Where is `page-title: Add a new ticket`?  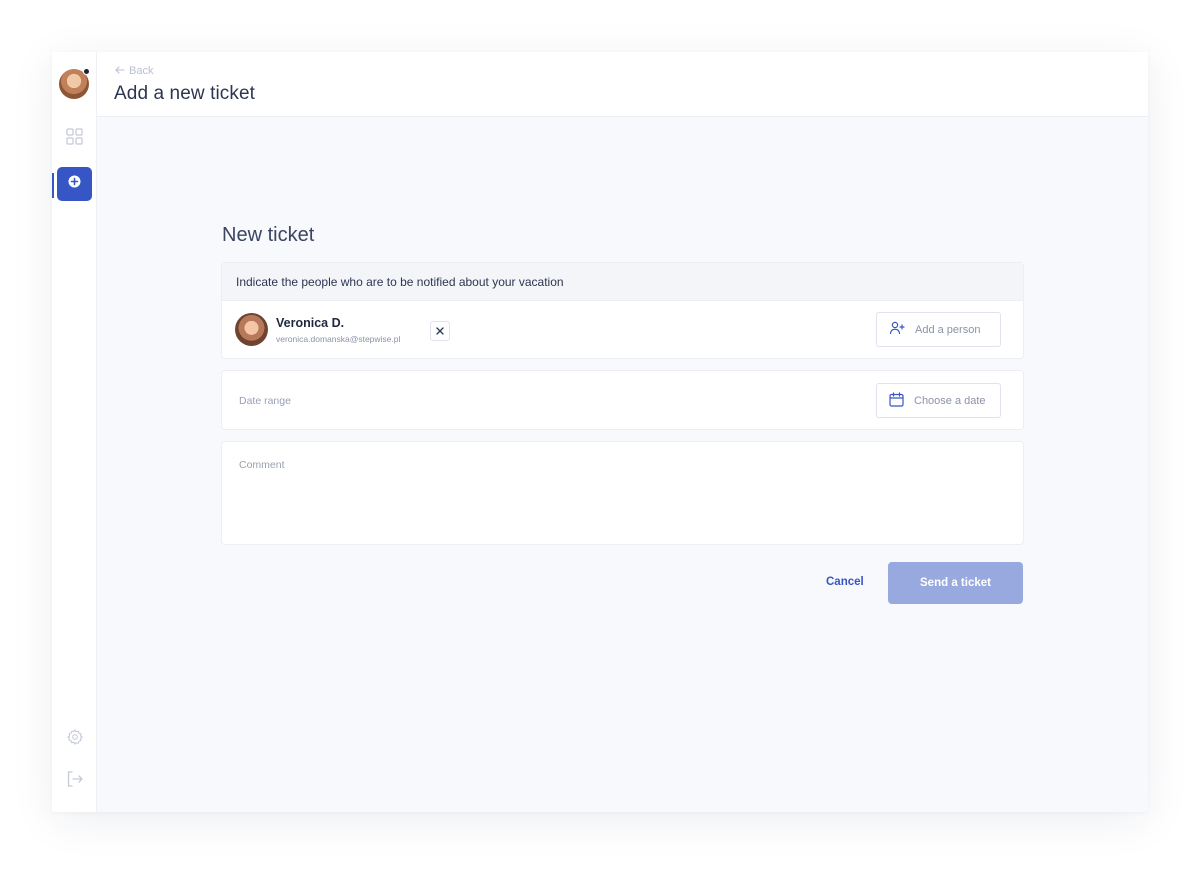
page-title: Add a new ticket is located at coordinates (185, 93).